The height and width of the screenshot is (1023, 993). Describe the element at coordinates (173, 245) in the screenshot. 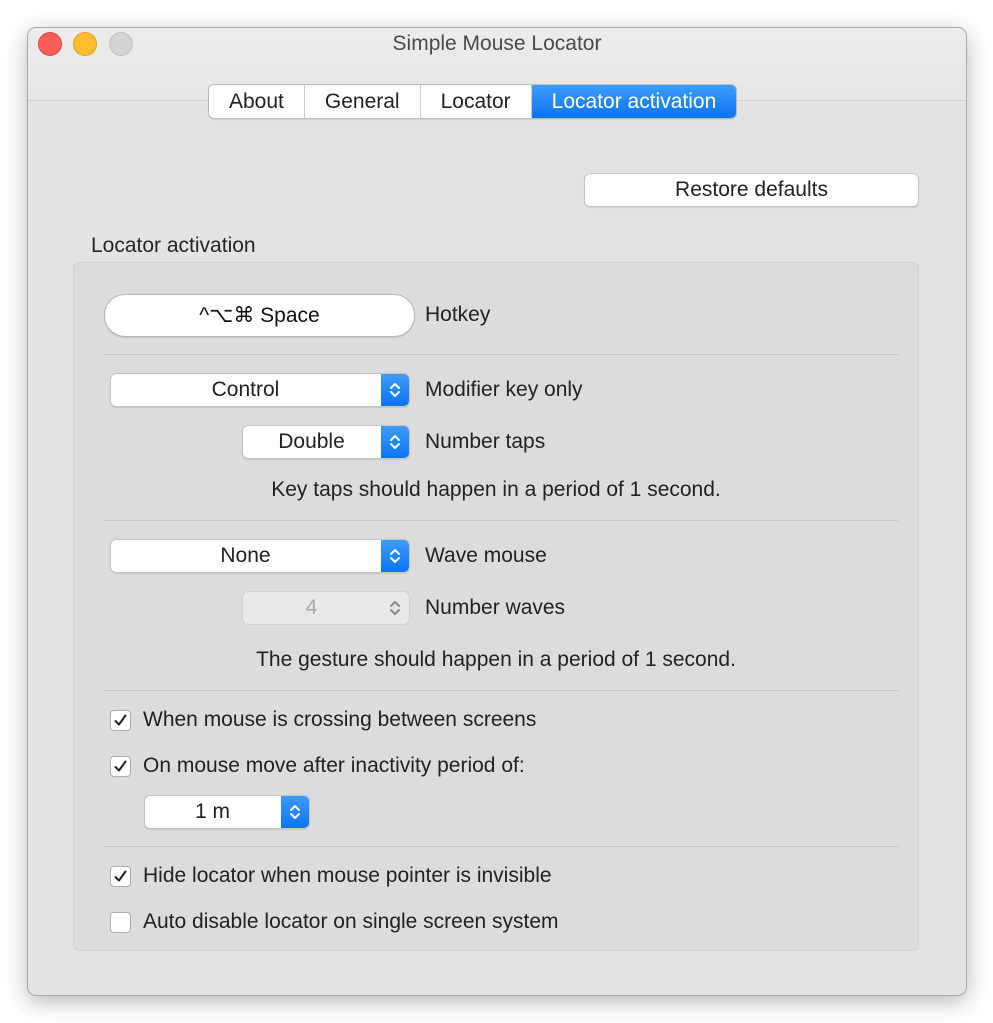

I see `section-title: Locator activation` at that location.